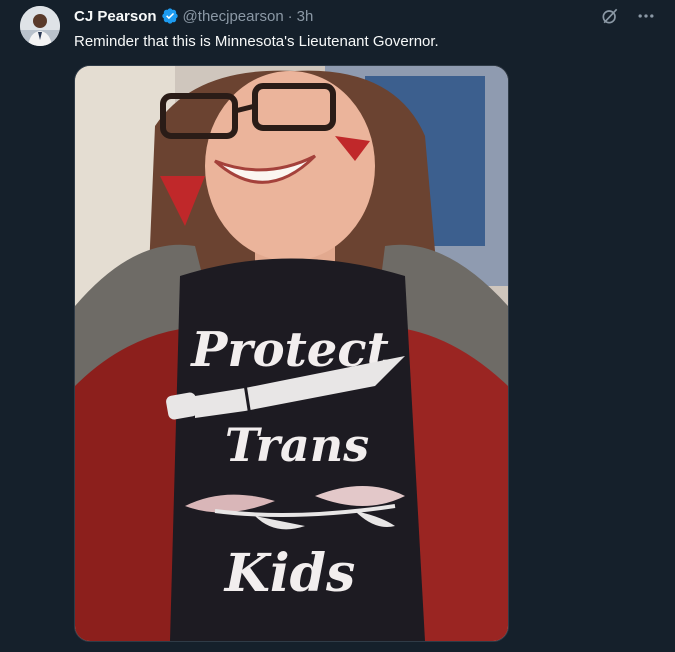 The width and height of the screenshot is (675, 652). I want to click on avatar, so click(40, 26).